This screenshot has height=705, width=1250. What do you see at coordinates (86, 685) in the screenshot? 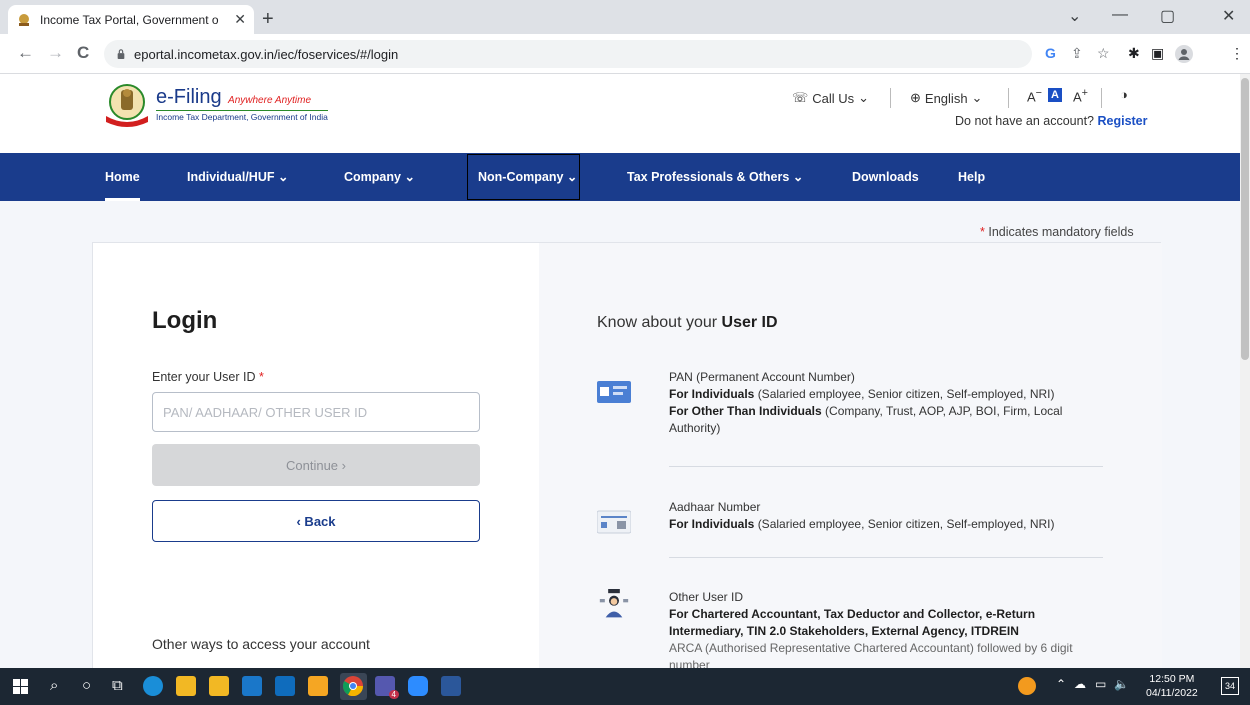
I see `cortana-icon: ○` at bounding box center [86, 685].